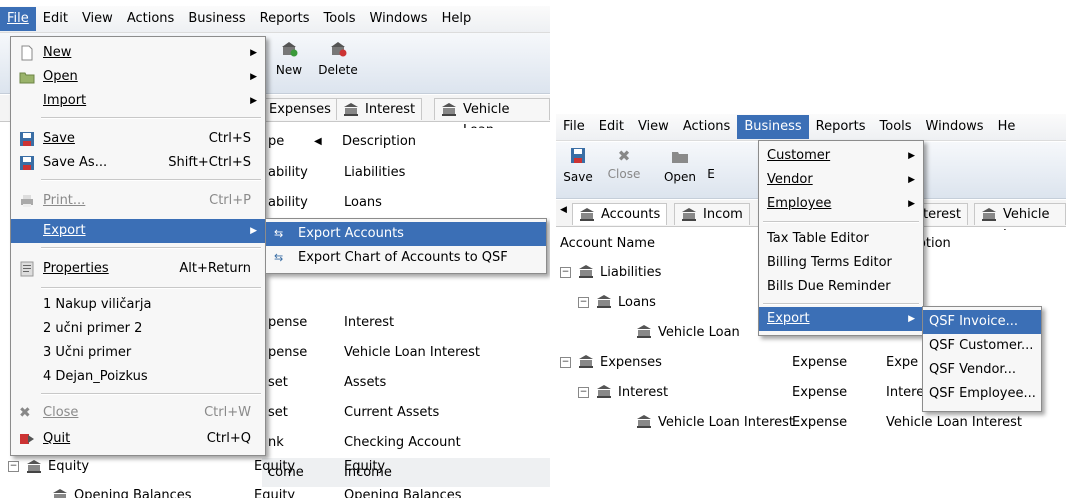 The width and height of the screenshot is (1066, 498). I want to click on account-description: Assets, so click(365, 382).